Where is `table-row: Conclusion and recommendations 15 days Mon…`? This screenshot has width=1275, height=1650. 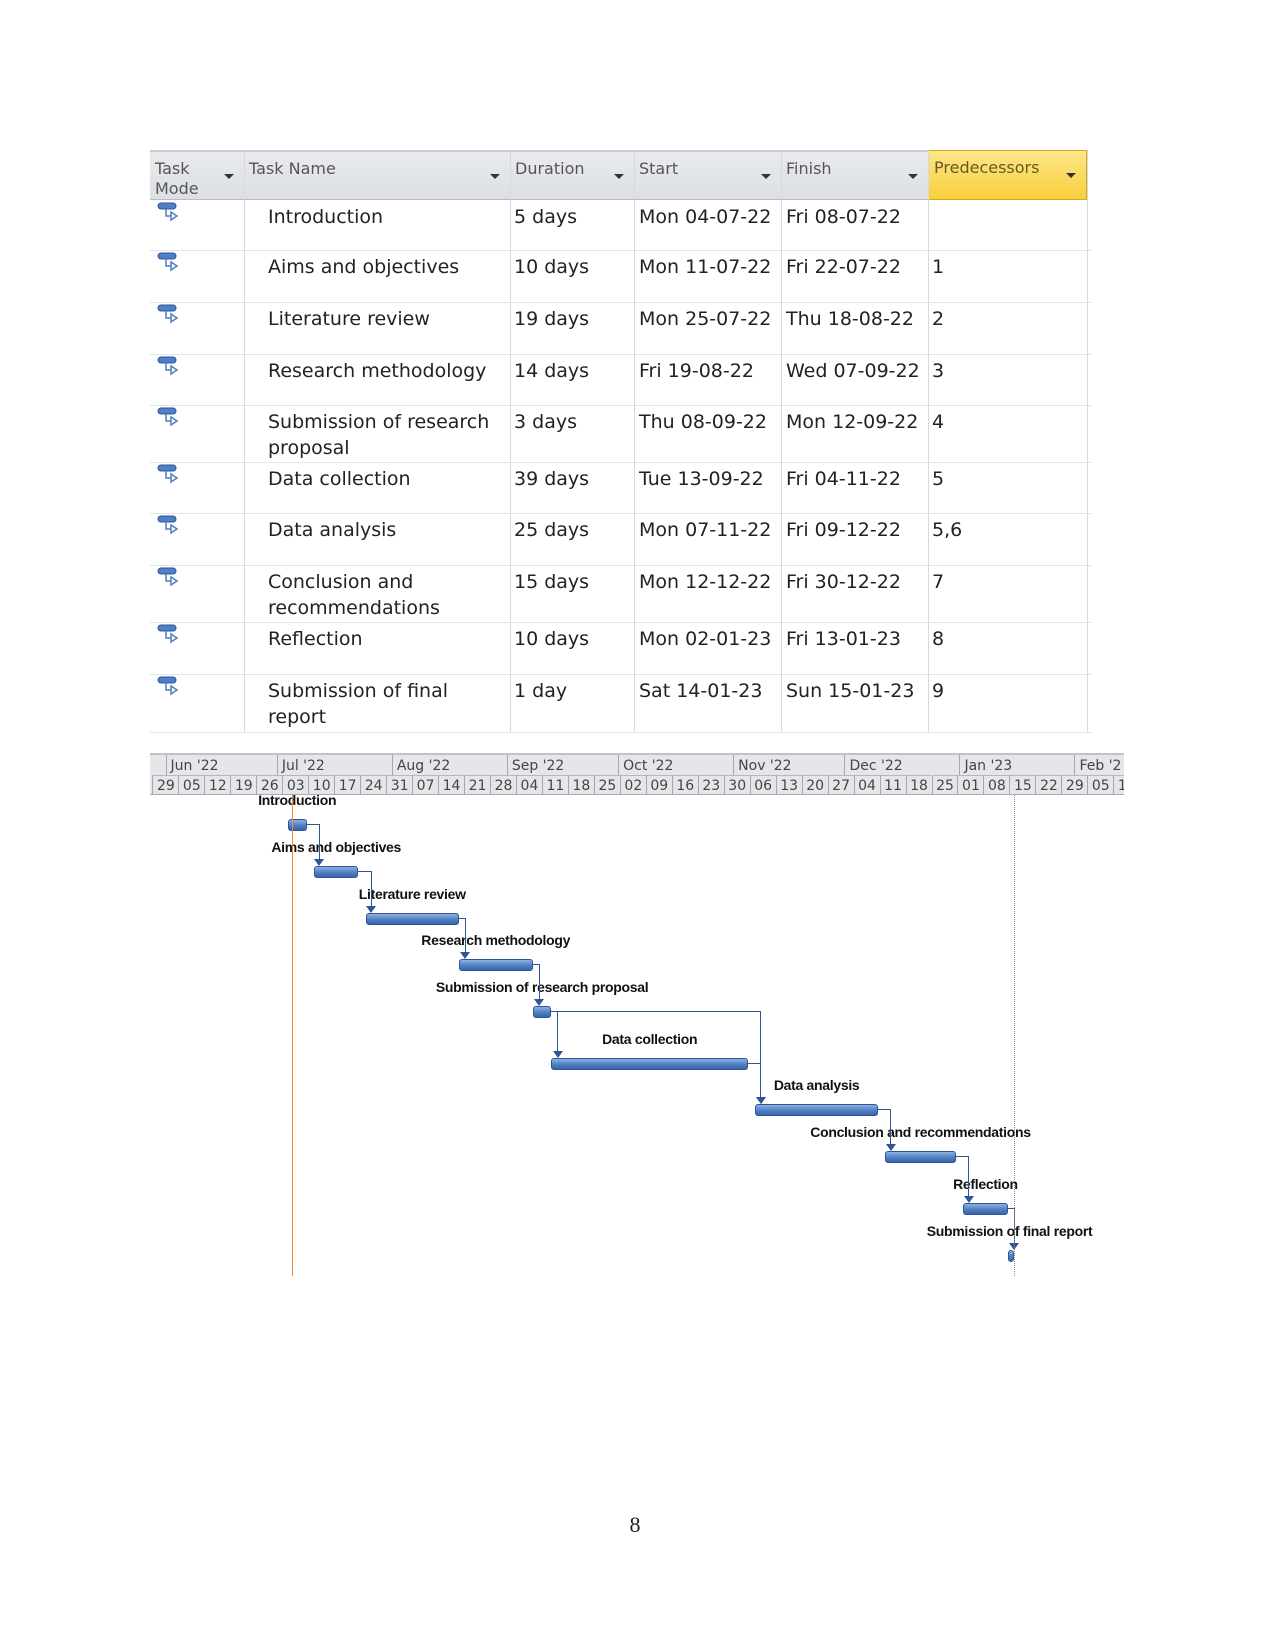 table-row: Conclusion and recommendations 15 days Mon… is located at coordinates (621, 593).